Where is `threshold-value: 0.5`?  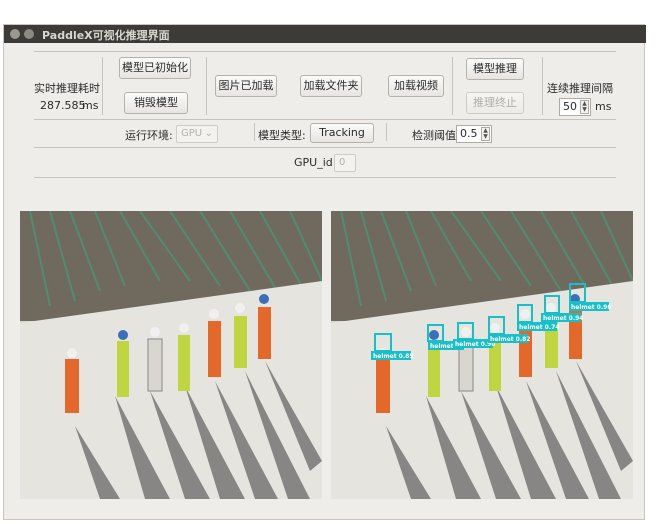
threshold-value: 0.5 is located at coordinates (469, 133).